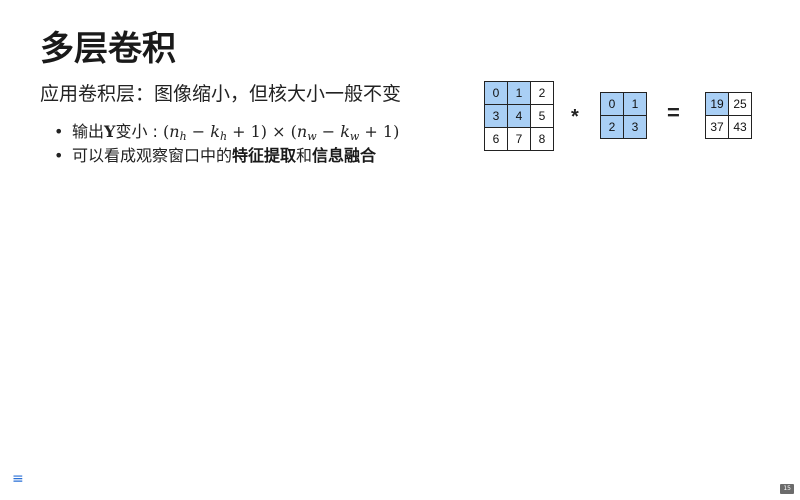  I want to click on input-matrix: 0 1 2 3 4 5 6 7 8, so click(519, 116).